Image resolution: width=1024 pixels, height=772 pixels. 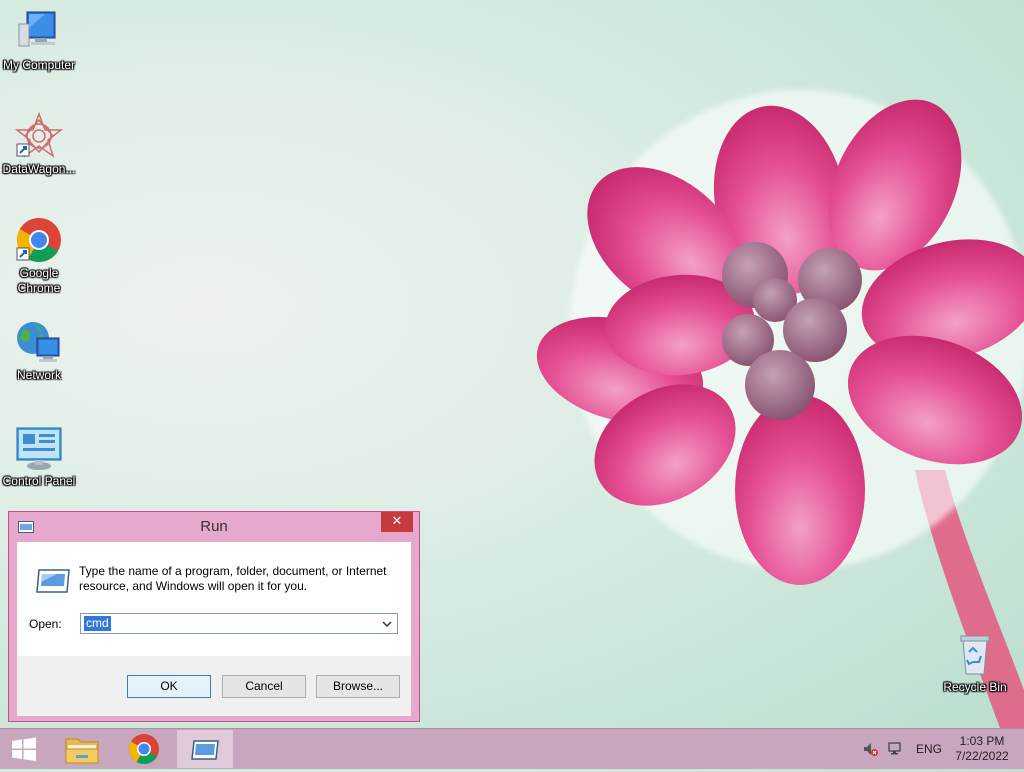 What do you see at coordinates (870, 749) in the screenshot?
I see `speaker-muted-icon` at bounding box center [870, 749].